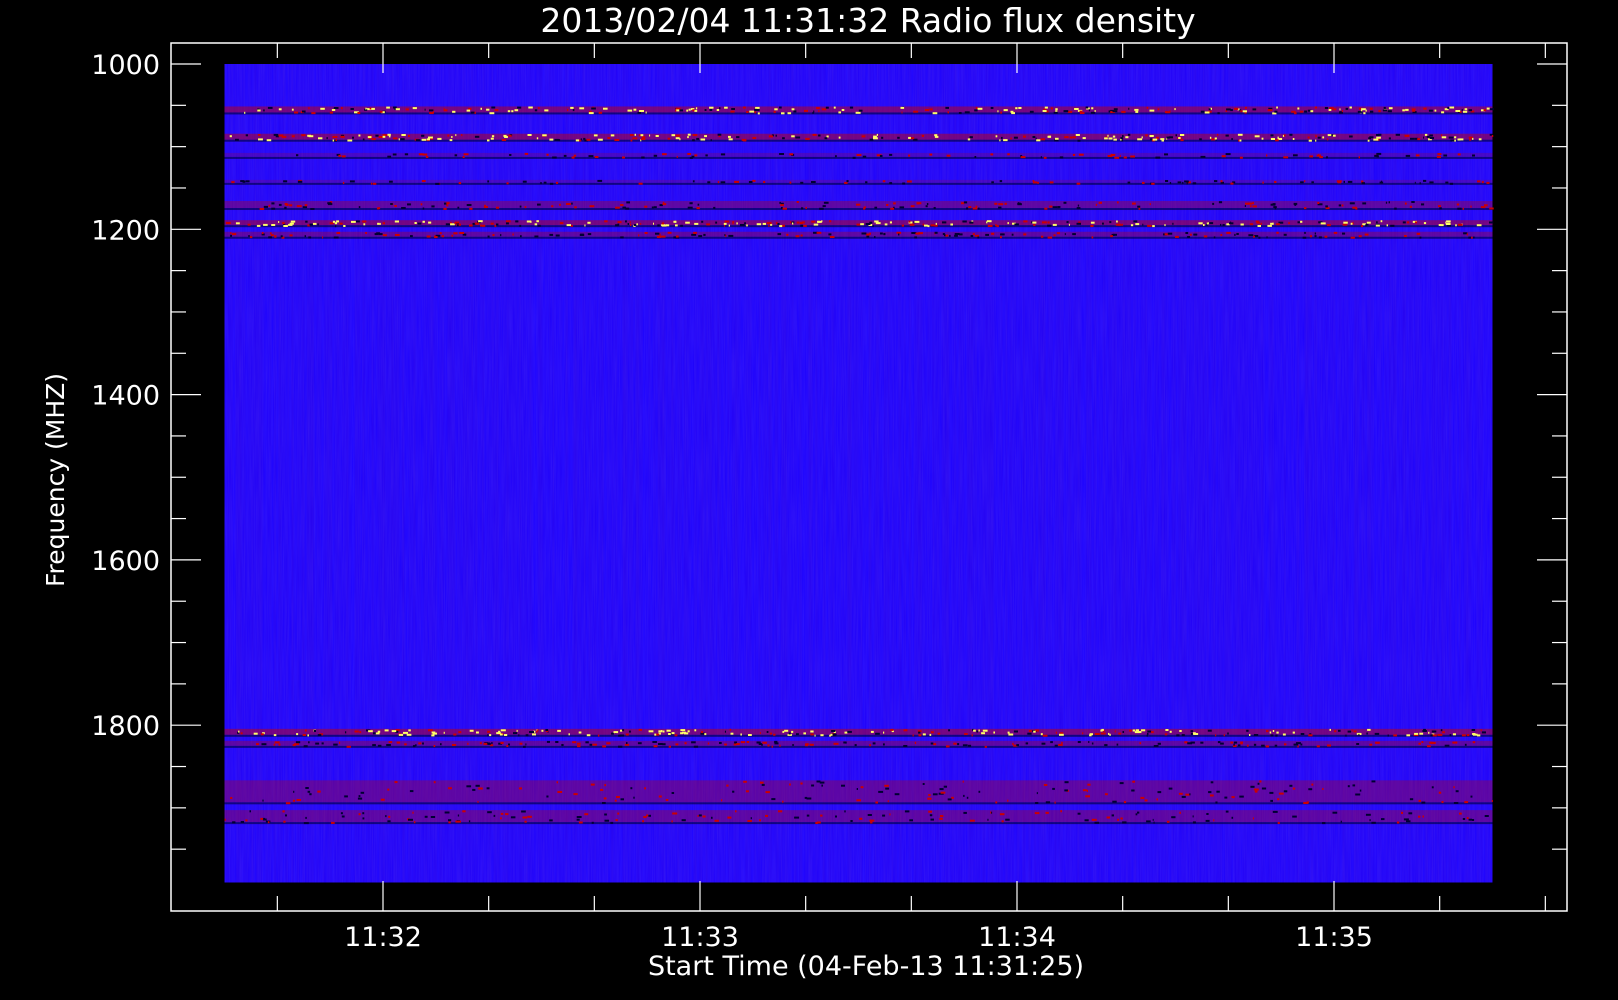 Image resolution: width=1618 pixels, height=1000 pixels. Describe the element at coordinates (1017, 937) in the screenshot. I see `x-tick-label: 11:34` at that location.